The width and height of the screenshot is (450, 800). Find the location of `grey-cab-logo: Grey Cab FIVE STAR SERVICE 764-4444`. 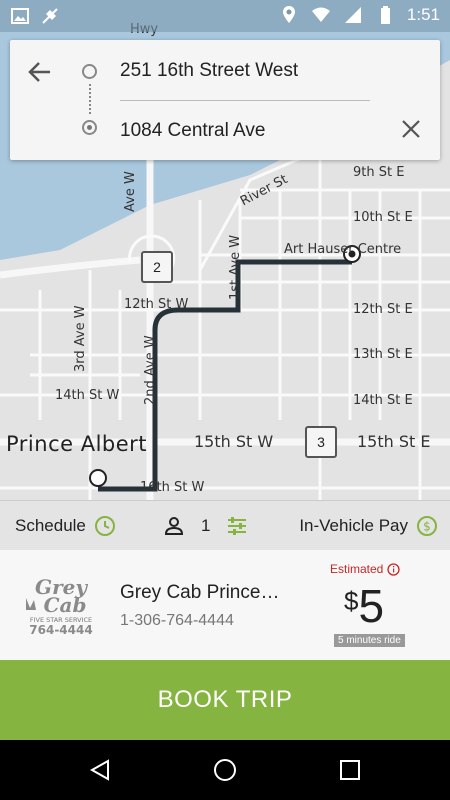

grey-cab-logo: Grey Cab FIVE STAR SERVICE 764-4444 is located at coordinates (59, 606).